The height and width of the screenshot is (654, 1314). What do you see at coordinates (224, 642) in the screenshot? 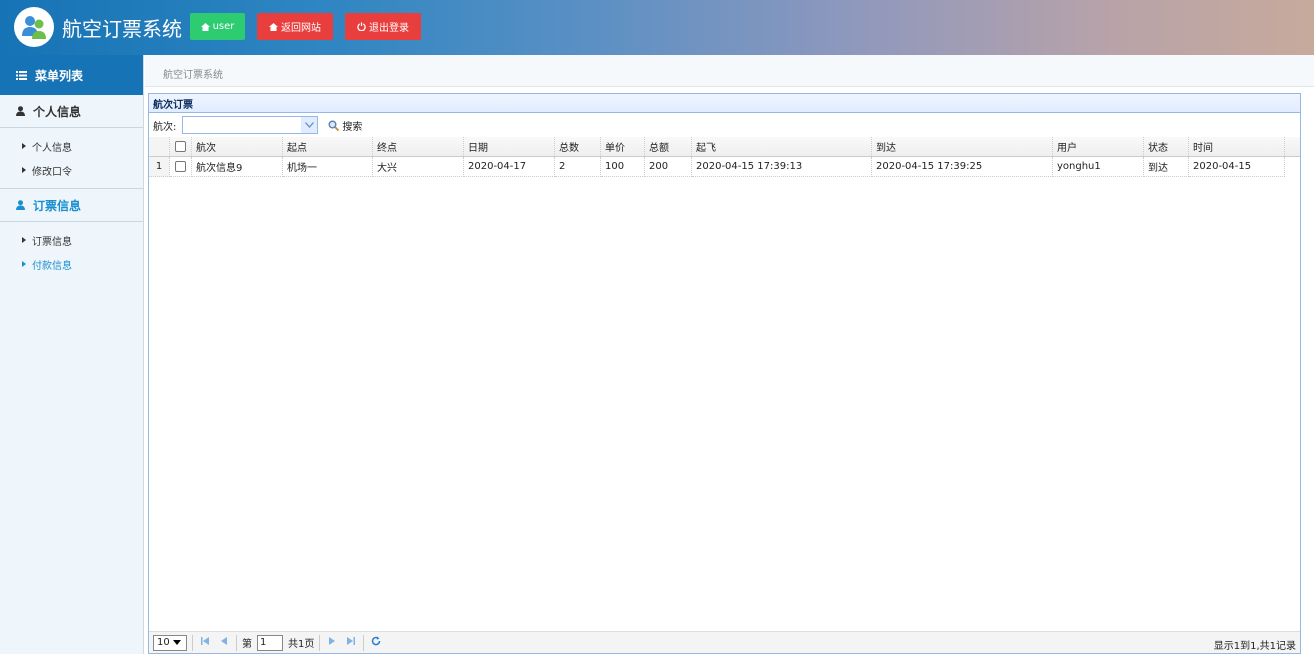
I see `prev-page-icon` at bounding box center [224, 642].